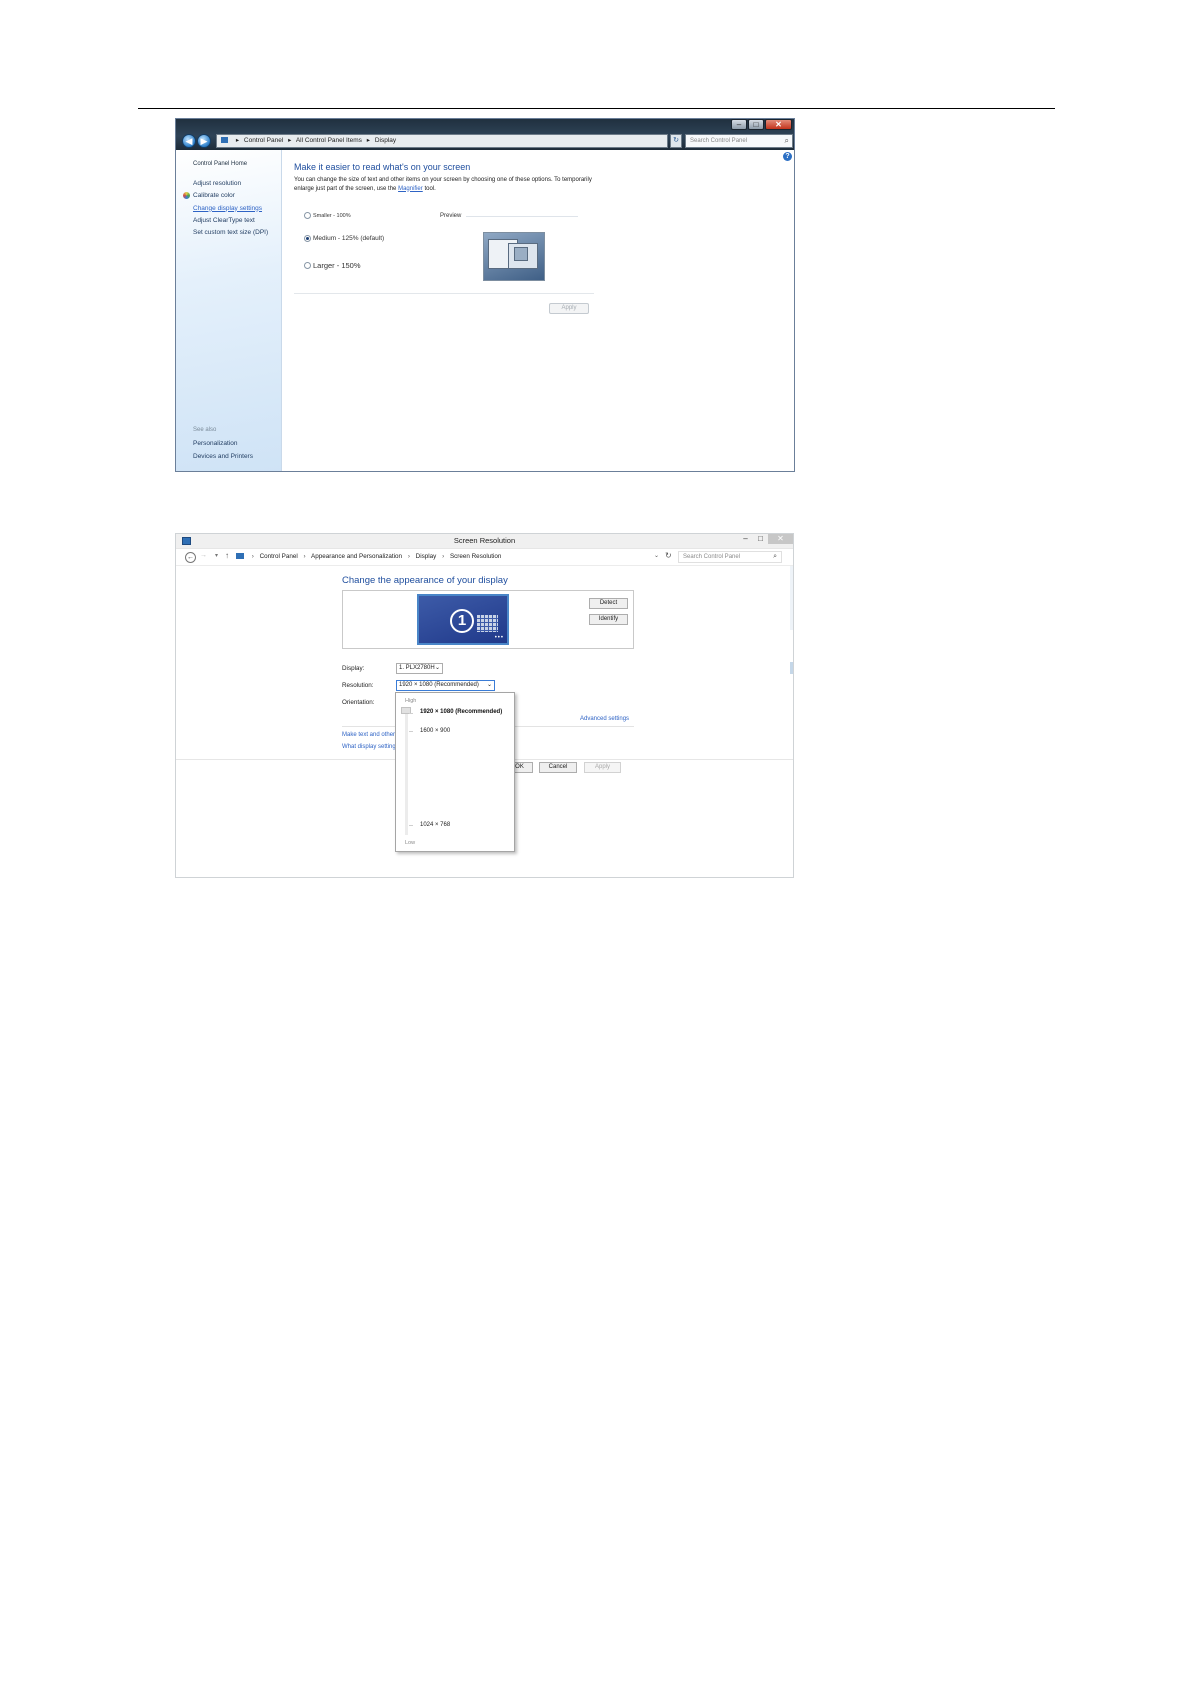  What do you see at coordinates (329, 140) in the screenshot?
I see `breadcrumb-all-items: All Control Panel Items` at bounding box center [329, 140].